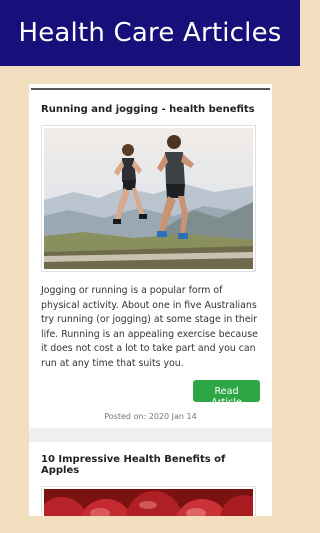 The width and height of the screenshot is (320, 533). I want to click on article-title: Running and jogging - health benefits, so click(150, 109).